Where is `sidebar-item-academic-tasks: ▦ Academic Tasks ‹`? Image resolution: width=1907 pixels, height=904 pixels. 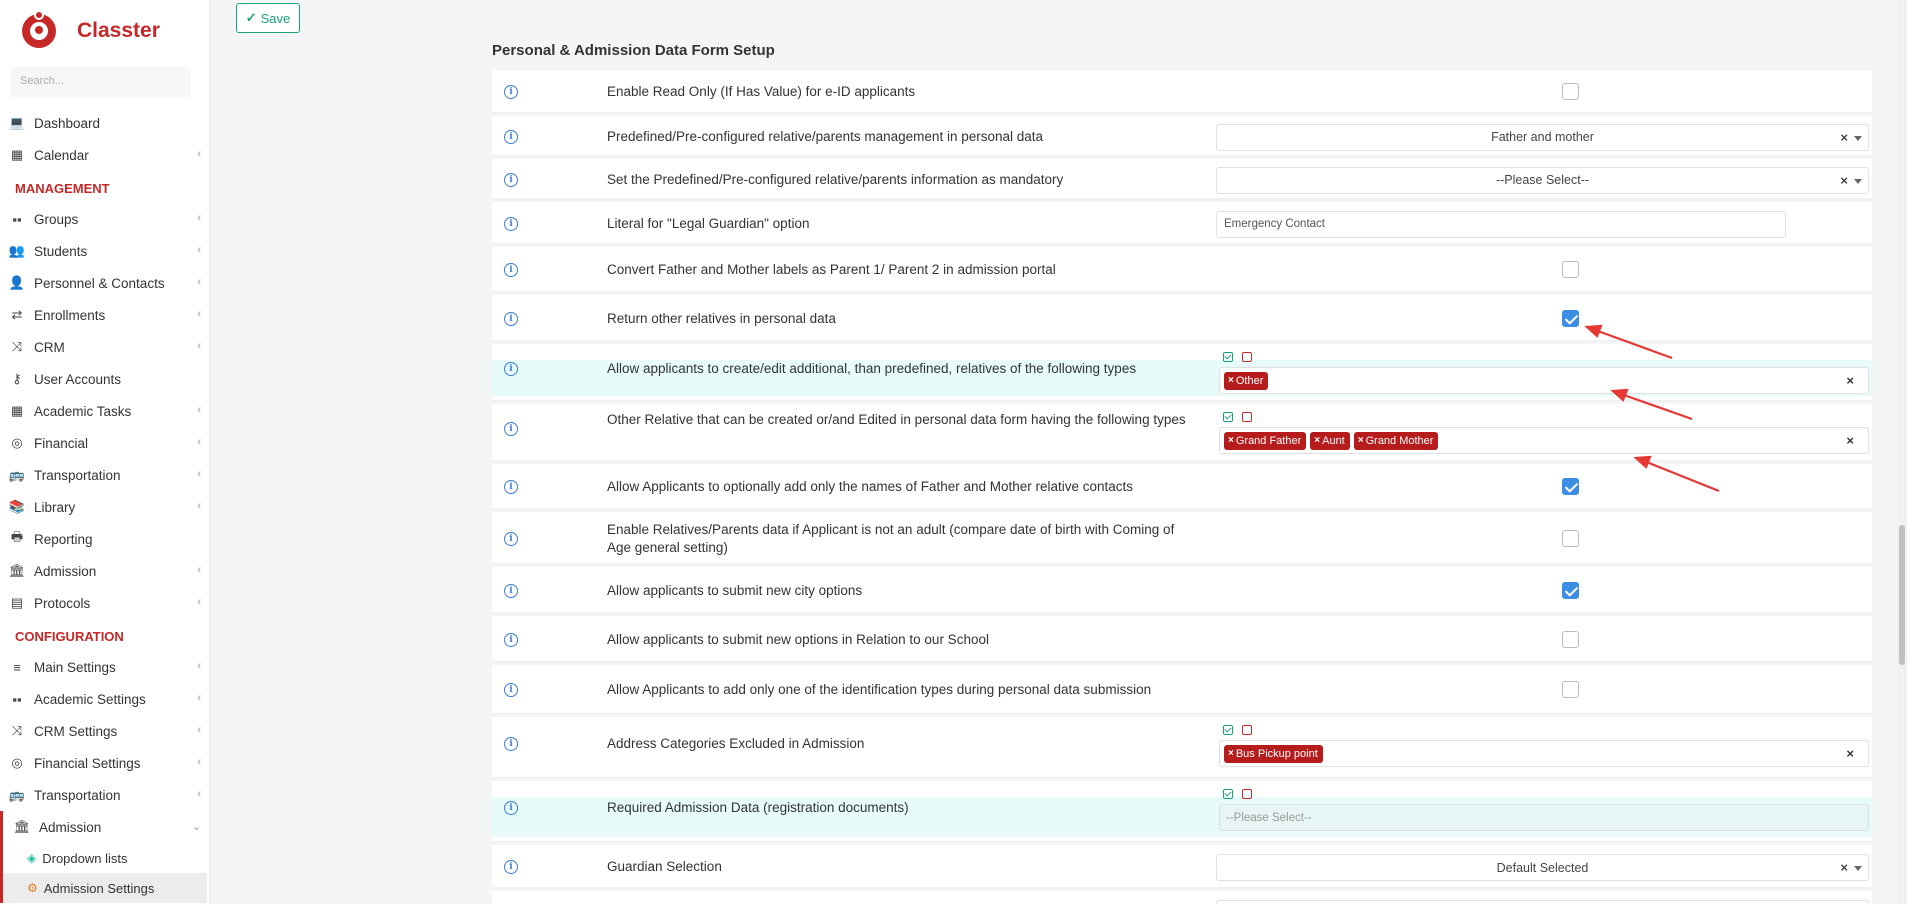 sidebar-item-academic-tasks: ▦ Academic Tasks ‹ is located at coordinates (104, 411).